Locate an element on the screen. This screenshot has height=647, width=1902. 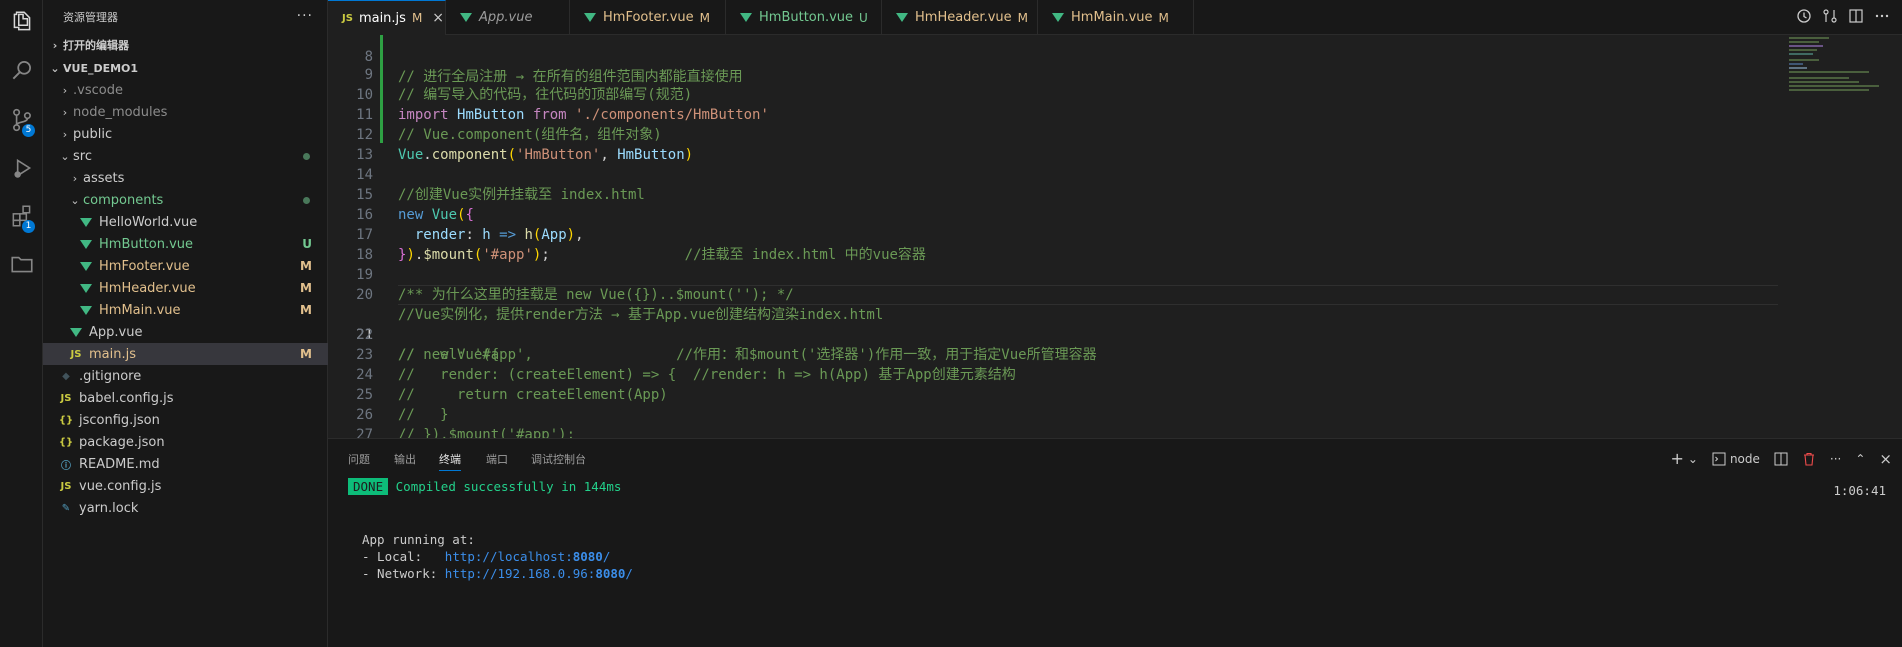
timeline-icon is located at coordinates (1804, 16).